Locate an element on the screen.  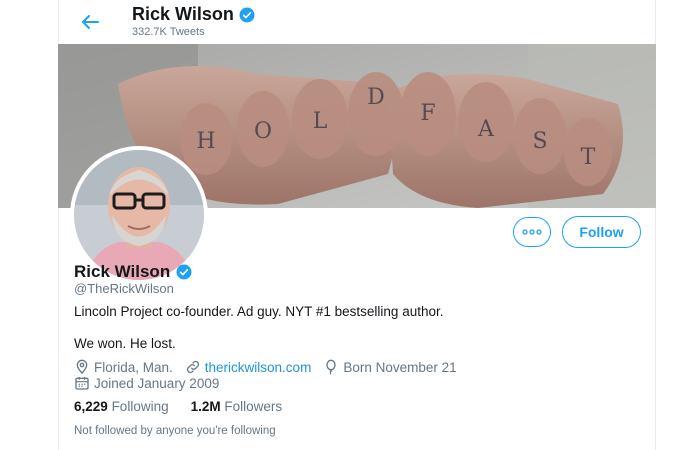
knuckle-letter: F is located at coordinates (427, 113).